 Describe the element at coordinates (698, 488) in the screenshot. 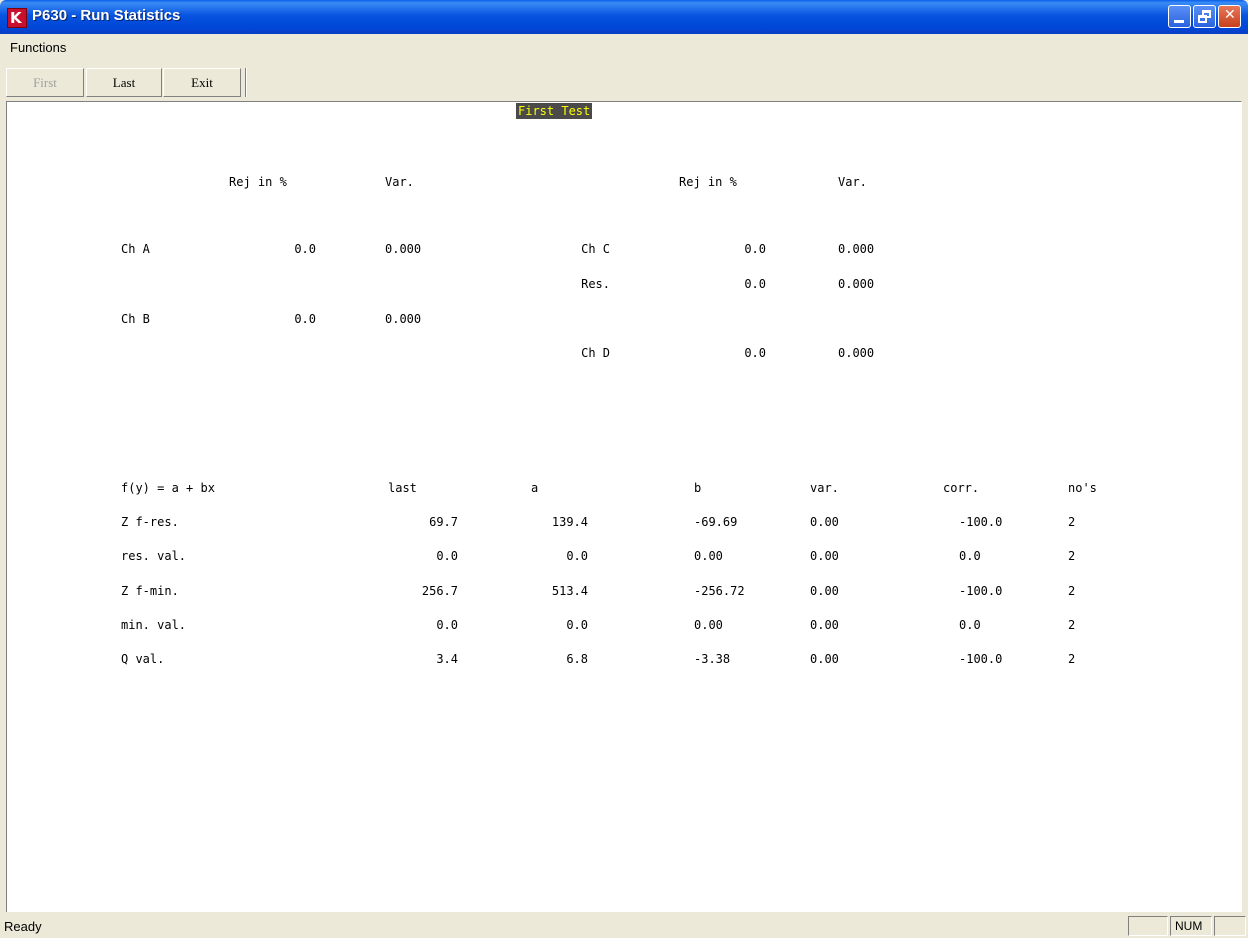

I see `reg-header-b: b` at that location.